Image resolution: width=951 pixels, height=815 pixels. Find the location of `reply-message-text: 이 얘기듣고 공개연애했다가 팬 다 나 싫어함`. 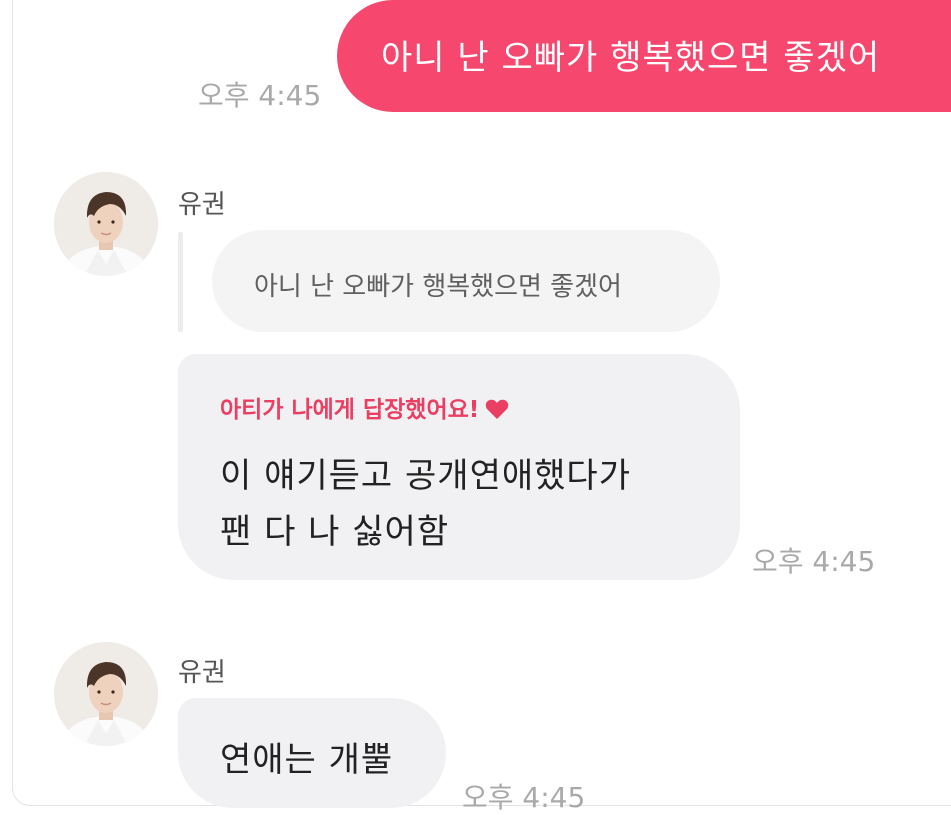

reply-message-text: 이 얘기듣고 공개연애했다가 팬 다 나 싫어함 is located at coordinates (425, 504).